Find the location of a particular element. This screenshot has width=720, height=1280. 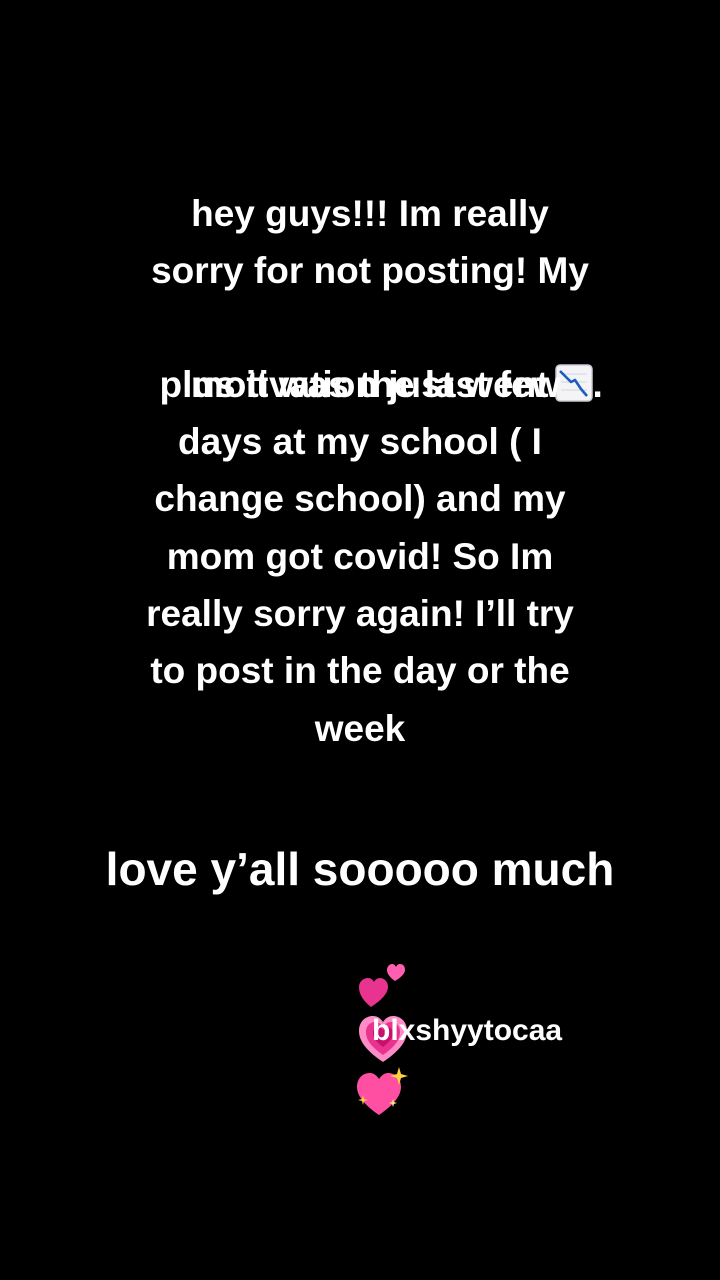

message-line-7: mom got covid! So Im is located at coordinates (360, 556).